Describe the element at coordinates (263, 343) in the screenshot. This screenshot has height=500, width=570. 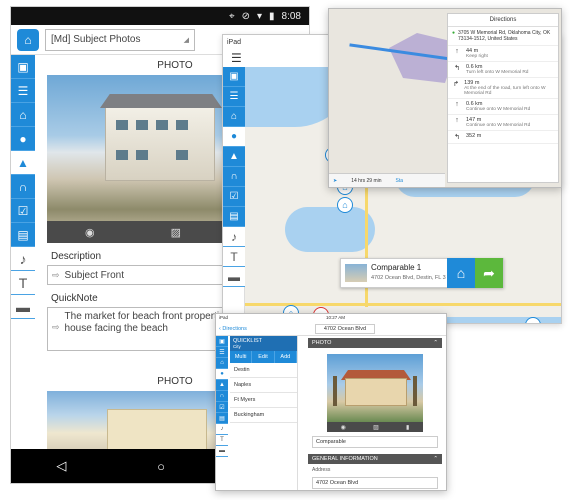
I see `quicklist-header: QUICKLIST City` at that location.